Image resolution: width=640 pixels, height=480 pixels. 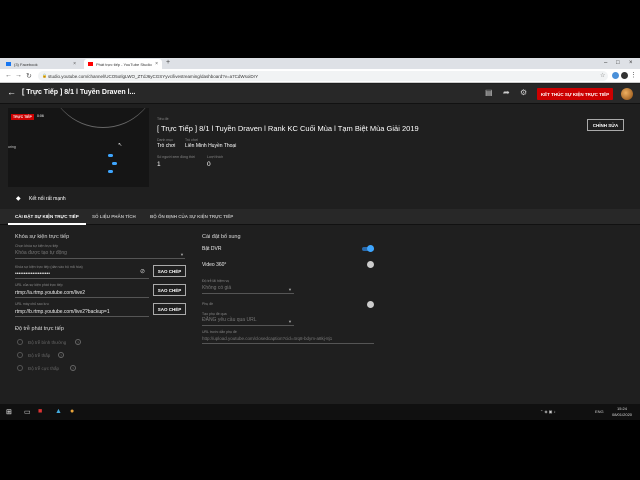 I want to click on additional-settings-title: Cài đặt bổ sung, so click(x=221, y=237).